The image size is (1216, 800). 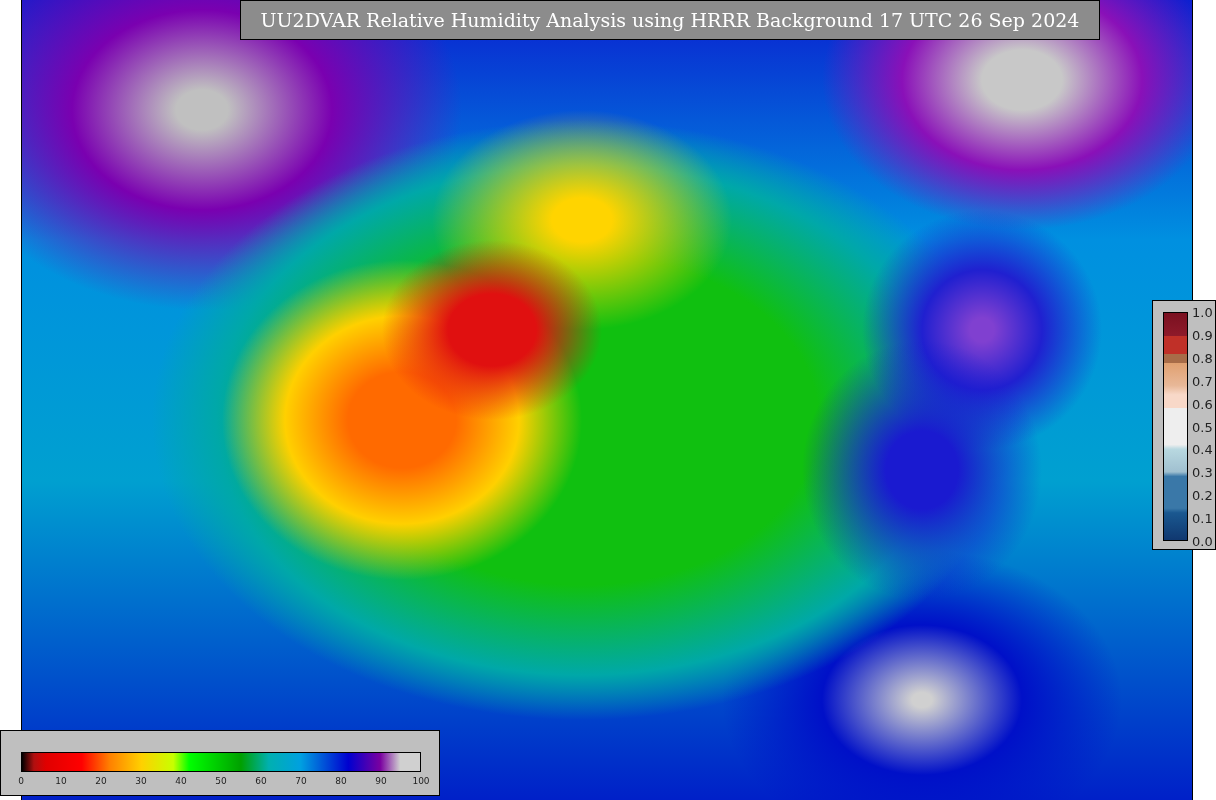 What do you see at coordinates (1202, 426) in the screenshot?
I see `colorbar-tick-label: 0.5` at bounding box center [1202, 426].